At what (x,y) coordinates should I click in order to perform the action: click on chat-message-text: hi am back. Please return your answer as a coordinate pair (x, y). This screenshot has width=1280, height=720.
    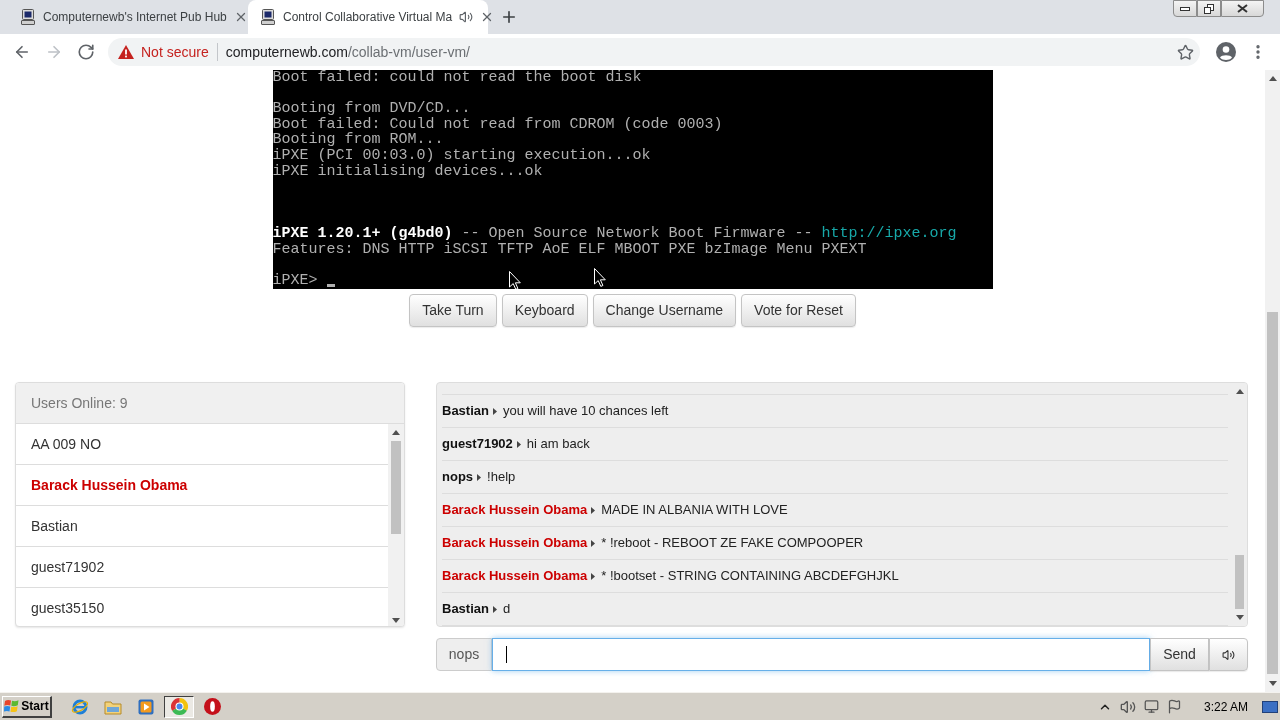
    Looking at the image, I should click on (558, 444).